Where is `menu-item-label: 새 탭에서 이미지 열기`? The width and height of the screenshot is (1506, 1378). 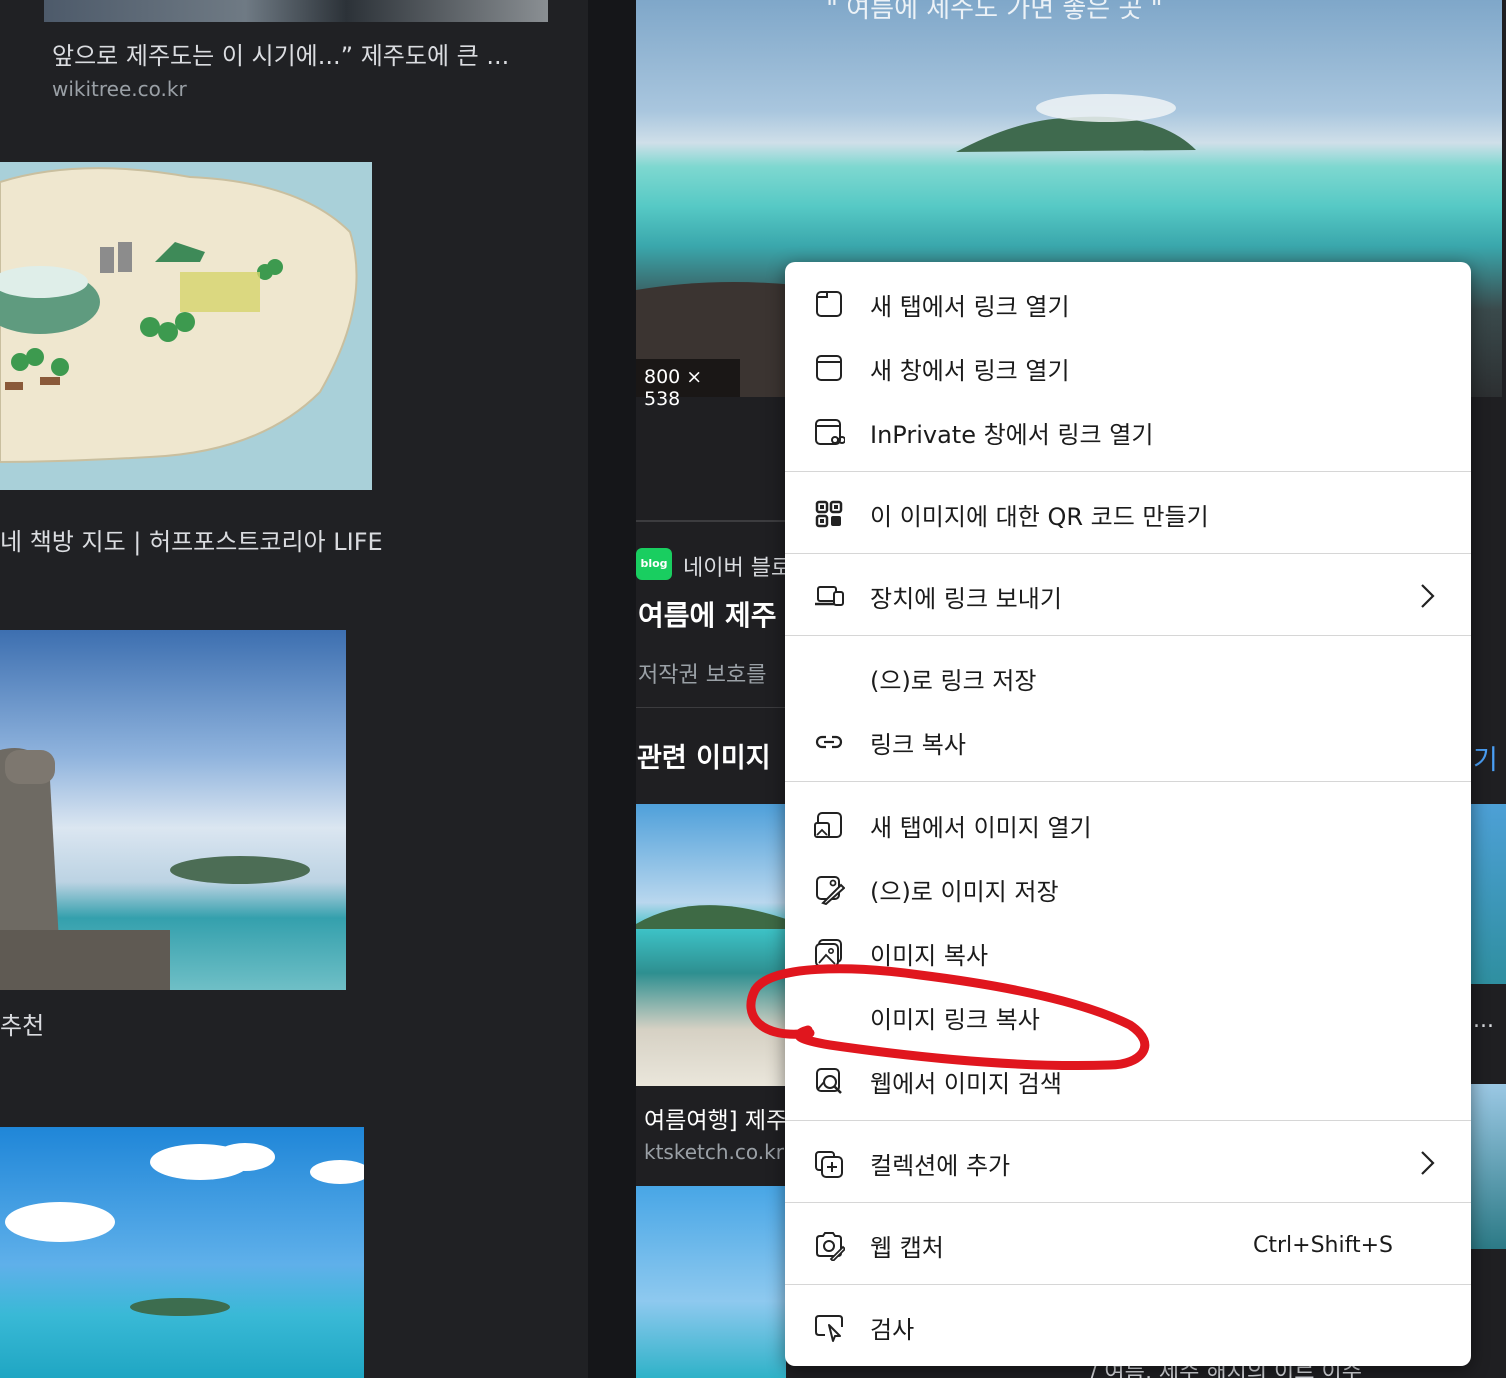
menu-item-label: 새 탭에서 이미지 열기 is located at coordinates (981, 827).